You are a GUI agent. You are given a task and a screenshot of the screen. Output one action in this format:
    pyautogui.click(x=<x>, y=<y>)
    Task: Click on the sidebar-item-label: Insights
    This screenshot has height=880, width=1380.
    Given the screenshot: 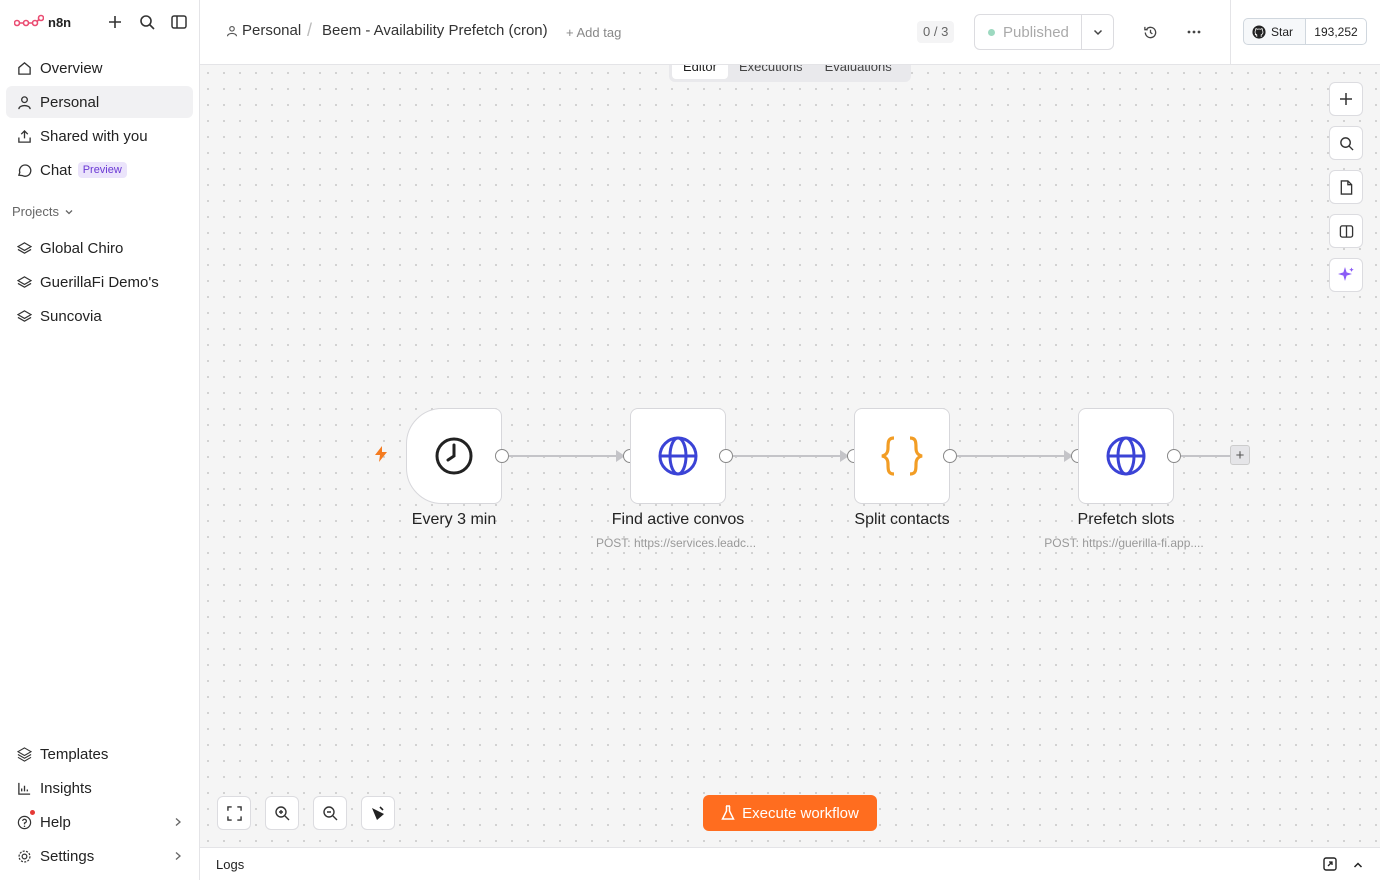 What is the action you would take?
    pyautogui.click(x=66, y=788)
    